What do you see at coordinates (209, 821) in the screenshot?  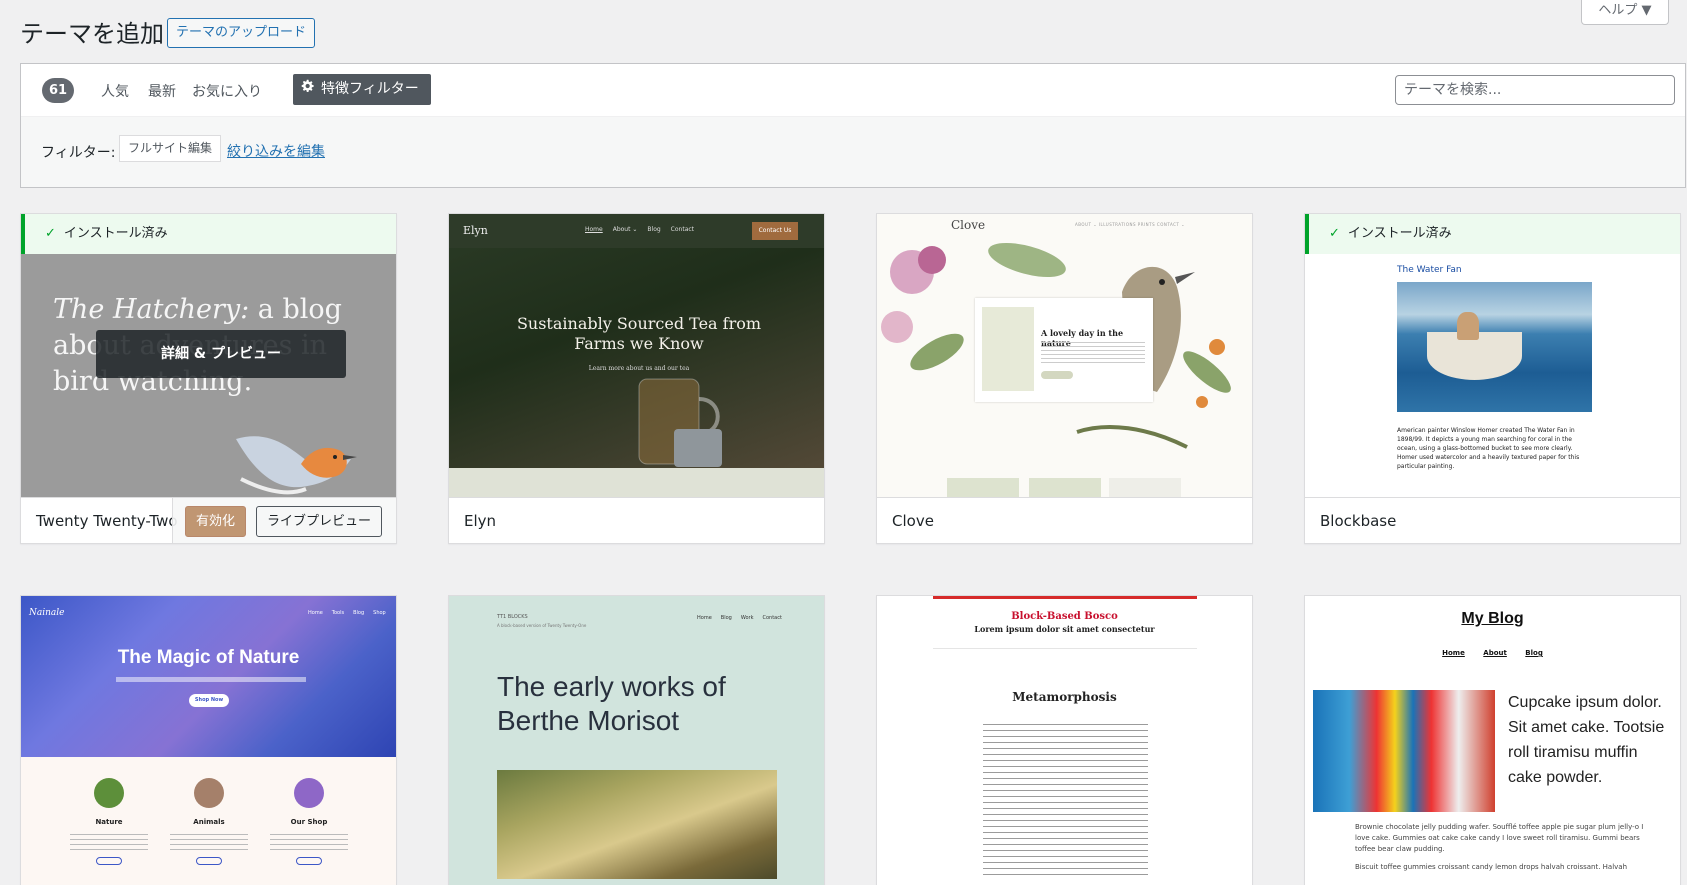 I see `preview-column: Animals` at bounding box center [209, 821].